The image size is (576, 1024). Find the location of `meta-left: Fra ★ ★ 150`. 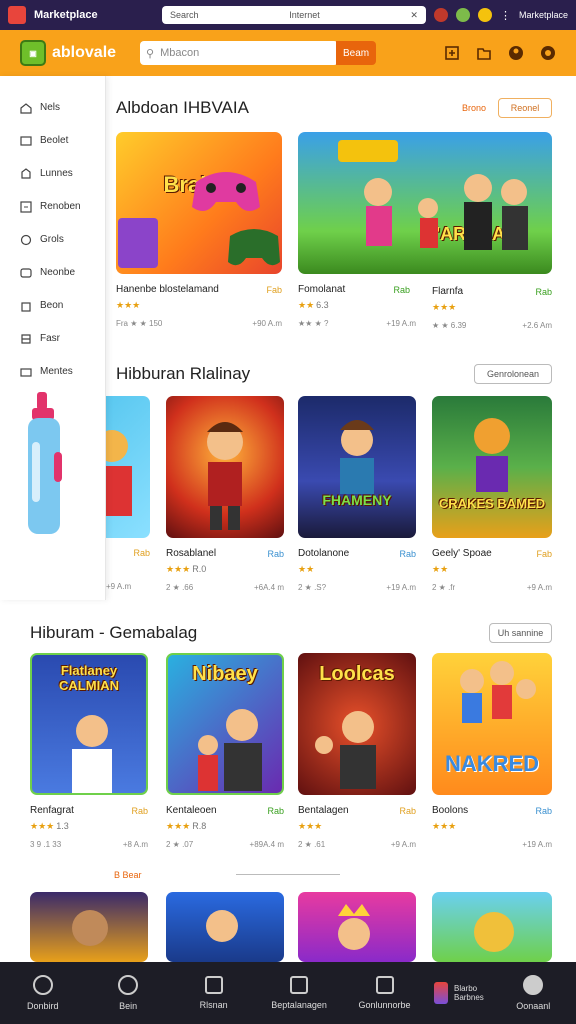

meta-left: Fra ★ ★ 150 is located at coordinates (139, 323).